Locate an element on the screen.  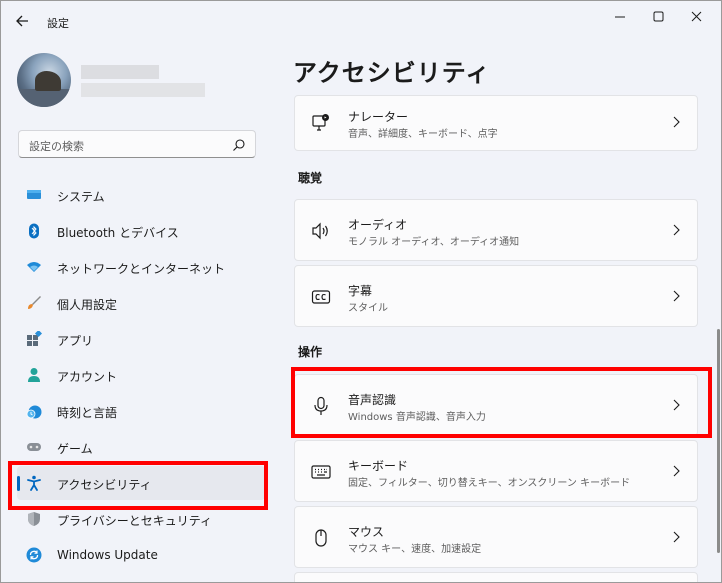
title-bar: 設定 is located at coordinates (361, 21).